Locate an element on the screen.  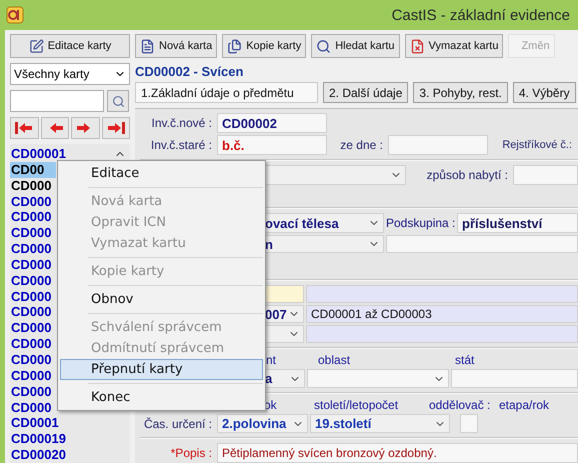
menu-item: Konec is located at coordinates (161, 397).